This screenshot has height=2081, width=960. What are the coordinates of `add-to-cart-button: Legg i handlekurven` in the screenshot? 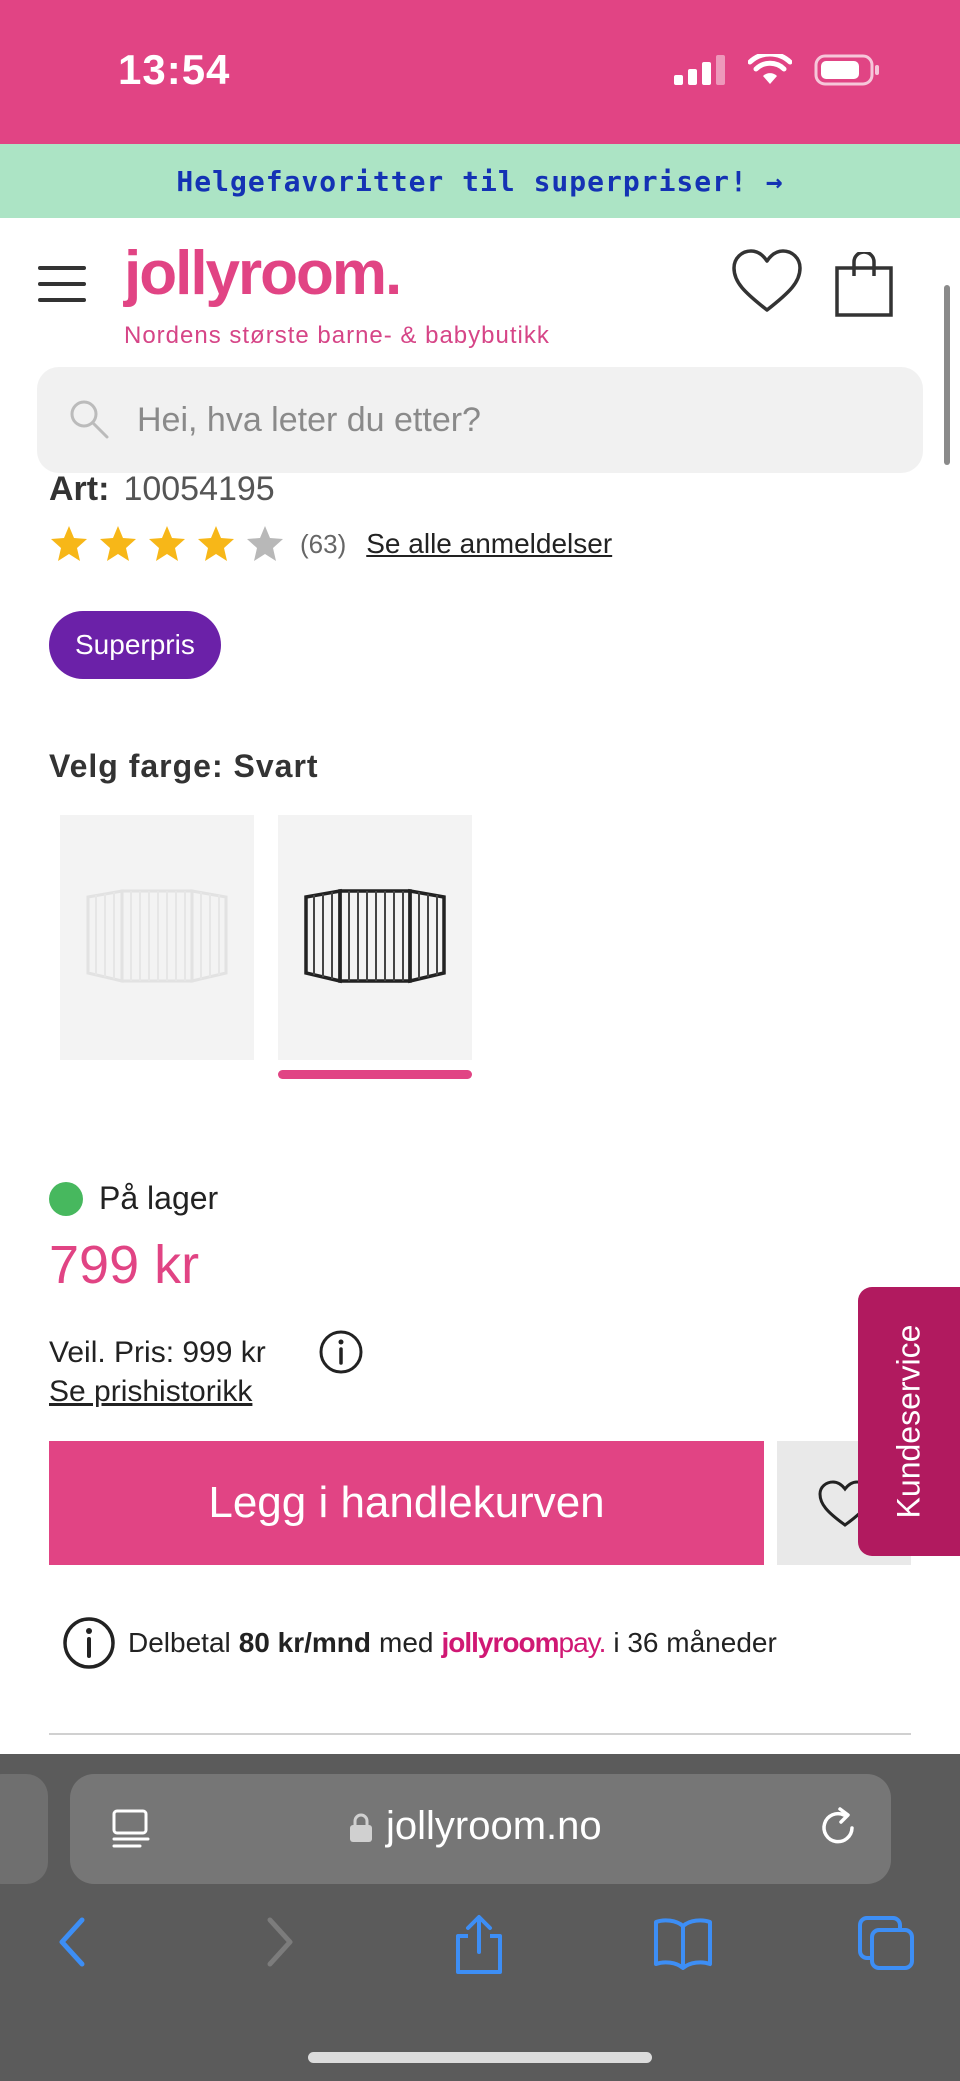 It's located at (406, 1503).